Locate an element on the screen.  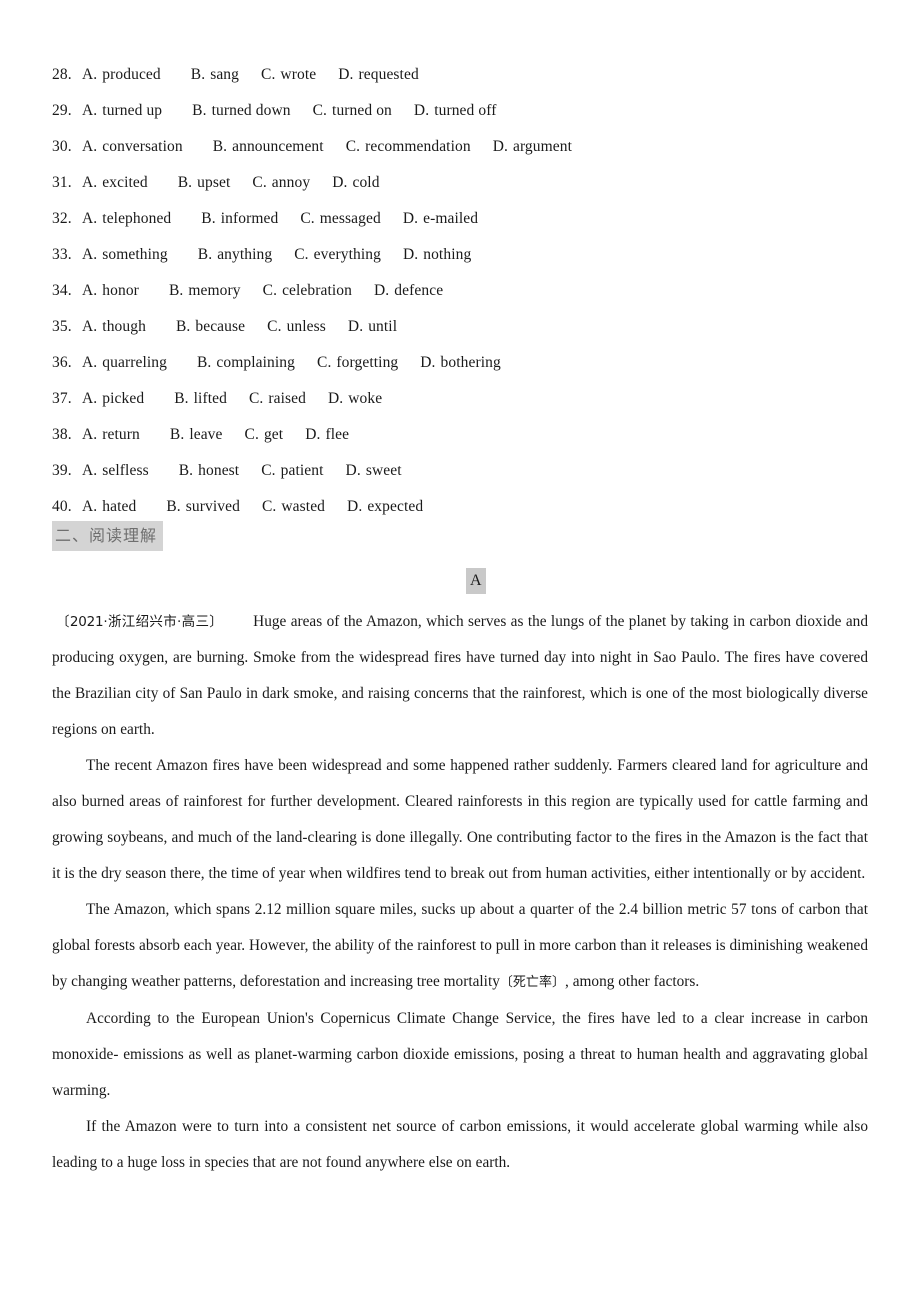
option-text: e-mailed is located at coordinates (451, 218).